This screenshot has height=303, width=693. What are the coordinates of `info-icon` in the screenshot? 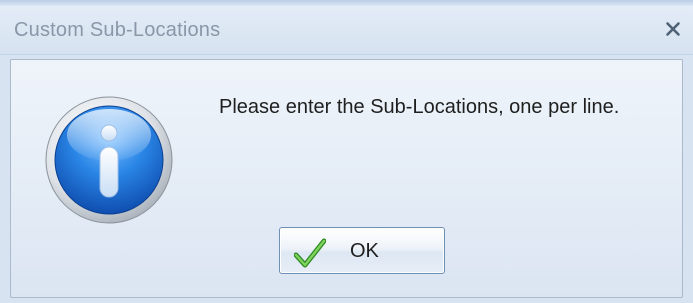 It's located at (109, 160).